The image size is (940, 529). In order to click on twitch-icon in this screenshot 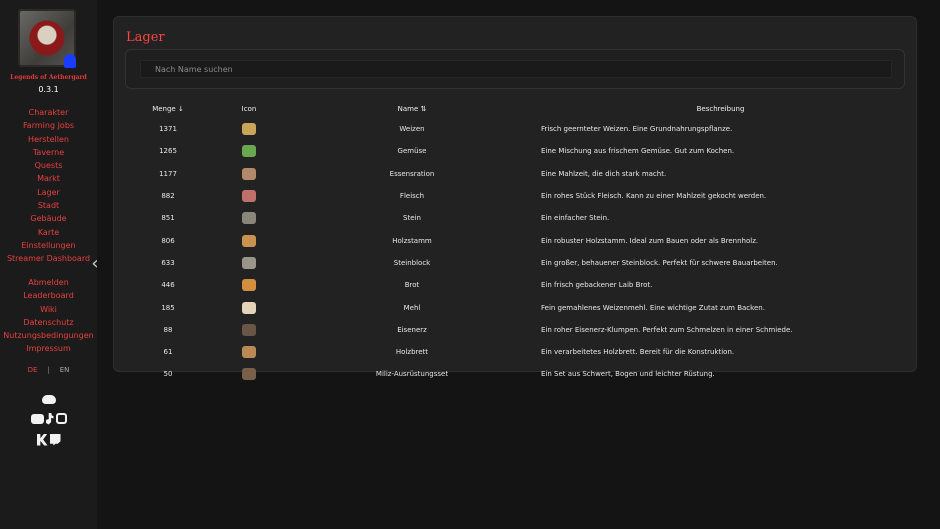, I will do `click(55, 439)`.